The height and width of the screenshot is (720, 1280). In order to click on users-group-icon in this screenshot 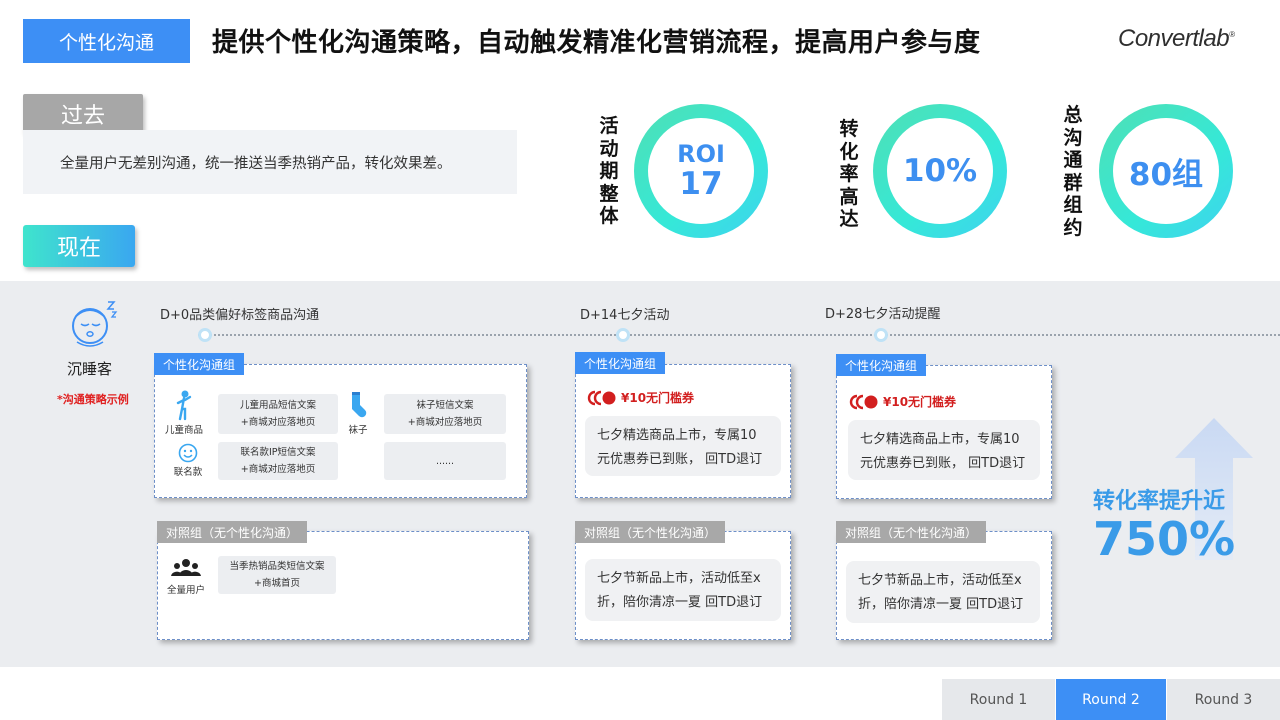, I will do `click(186, 568)`.